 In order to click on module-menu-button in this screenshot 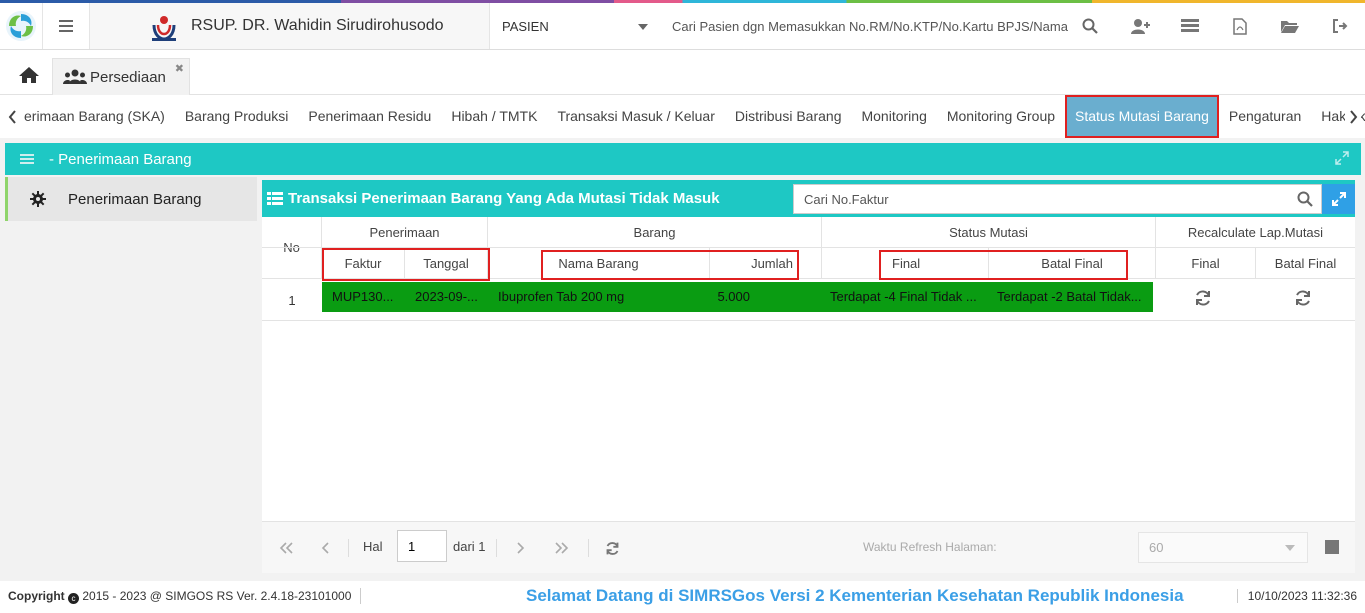, I will do `click(27, 159)`.